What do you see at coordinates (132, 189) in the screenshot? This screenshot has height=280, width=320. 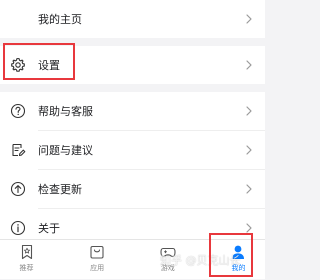 I see `menu-item-check-update: 检查更新` at bounding box center [132, 189].